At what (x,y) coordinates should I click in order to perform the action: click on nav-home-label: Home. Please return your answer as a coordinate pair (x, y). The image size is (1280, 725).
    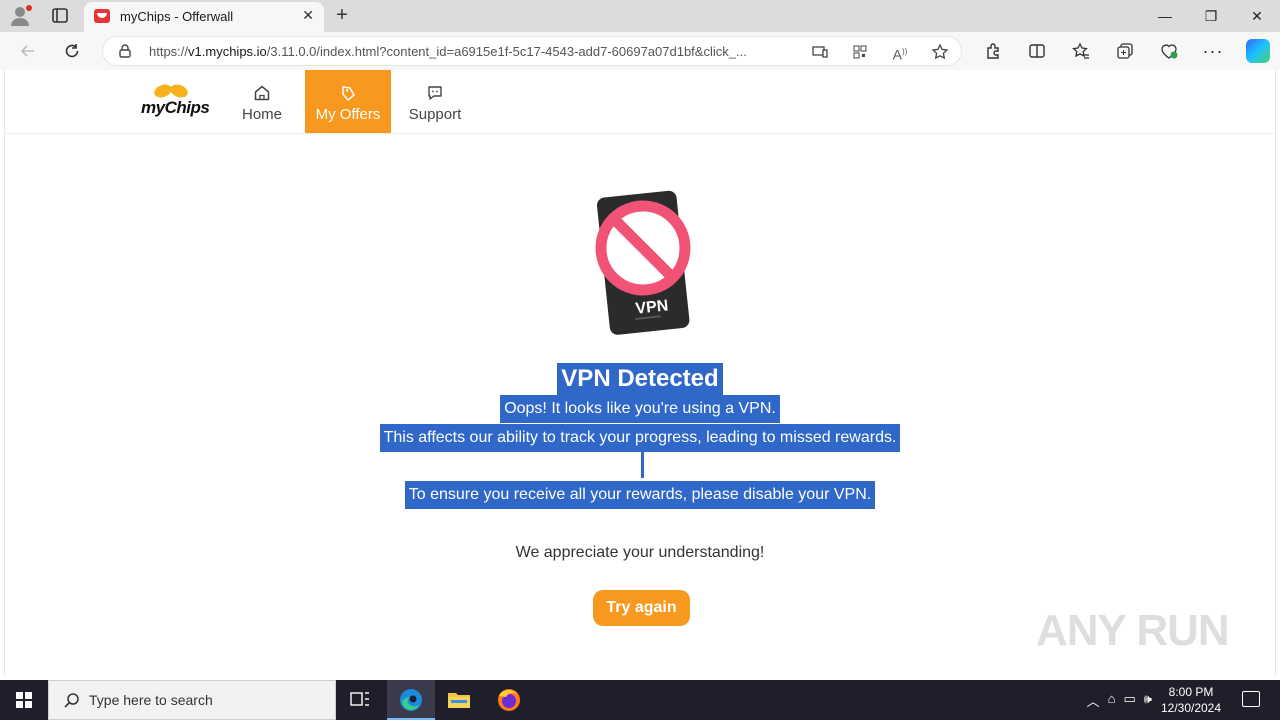
    Looking at the image, I should click on (261, 114).